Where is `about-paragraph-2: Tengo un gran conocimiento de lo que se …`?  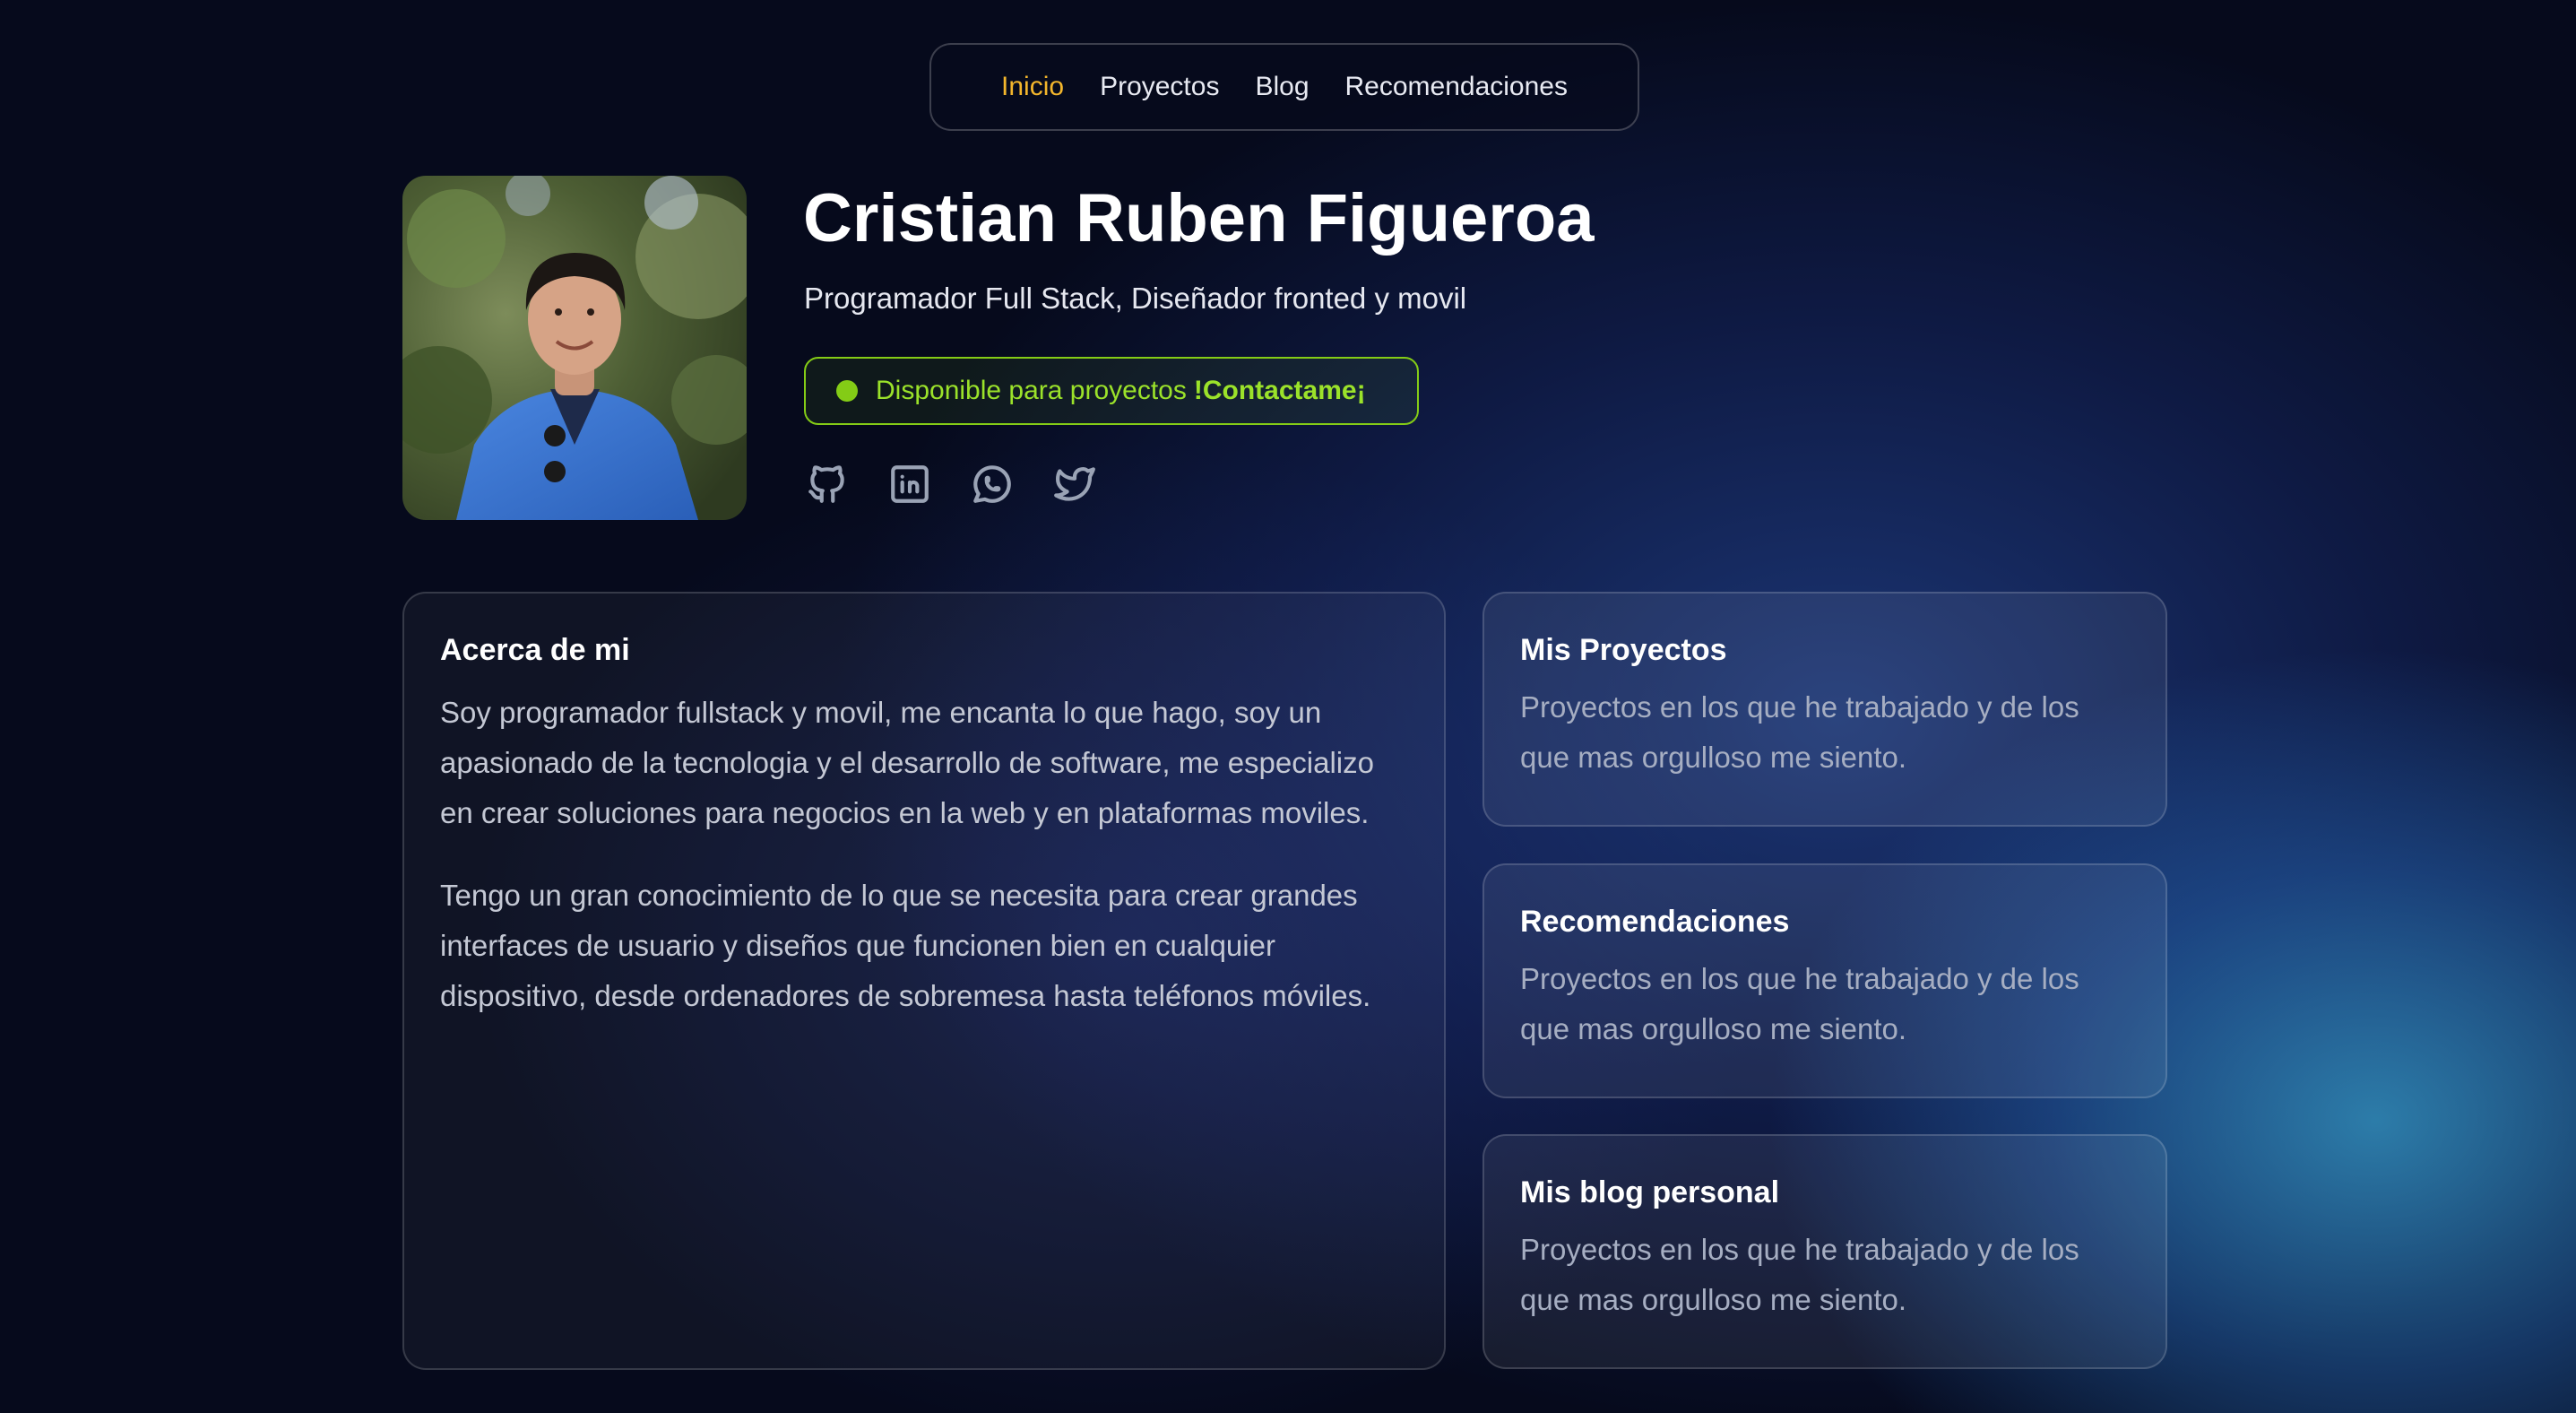 about-paragraph-2: Tengo un gran conocimiento de lo que se … is located at coordinates (905, 945).